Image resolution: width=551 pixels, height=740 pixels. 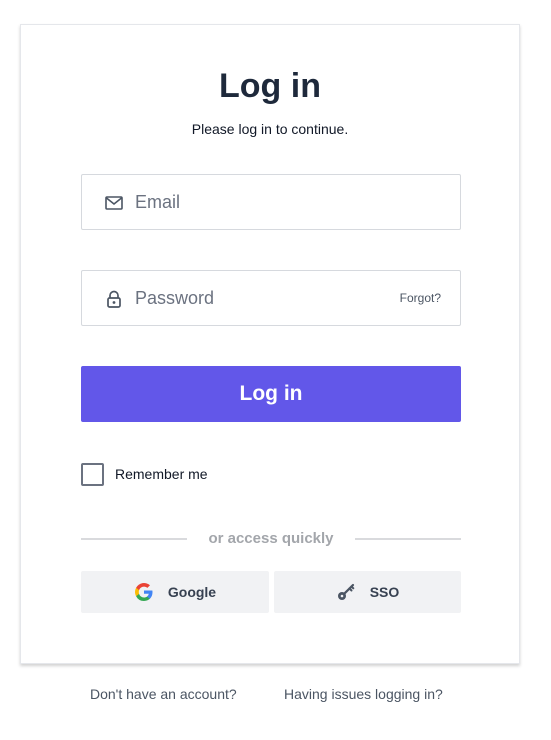 I want to click on forgot-password-link: Forgot?, so click(x=420, y=298).